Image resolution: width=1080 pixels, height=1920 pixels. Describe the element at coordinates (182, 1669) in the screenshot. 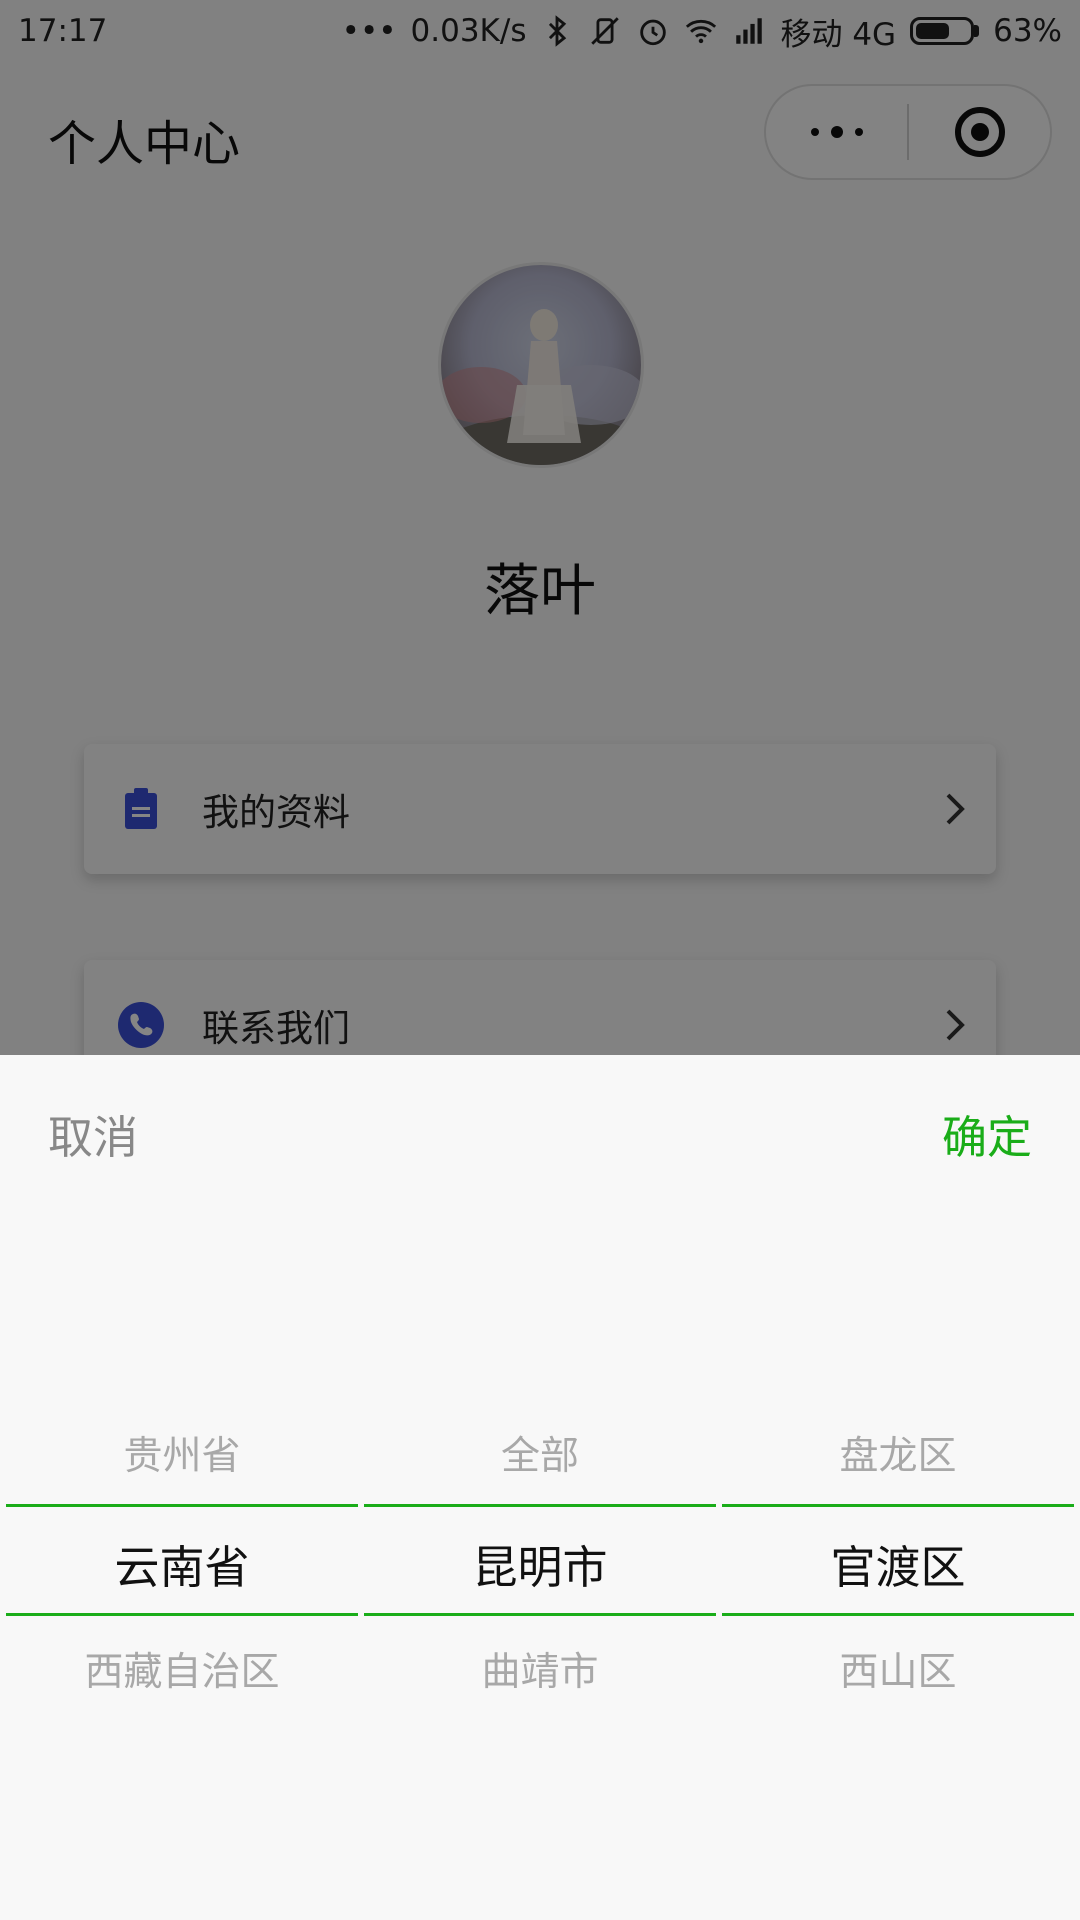

I see `picker-option: 西藏自治区` at that location.